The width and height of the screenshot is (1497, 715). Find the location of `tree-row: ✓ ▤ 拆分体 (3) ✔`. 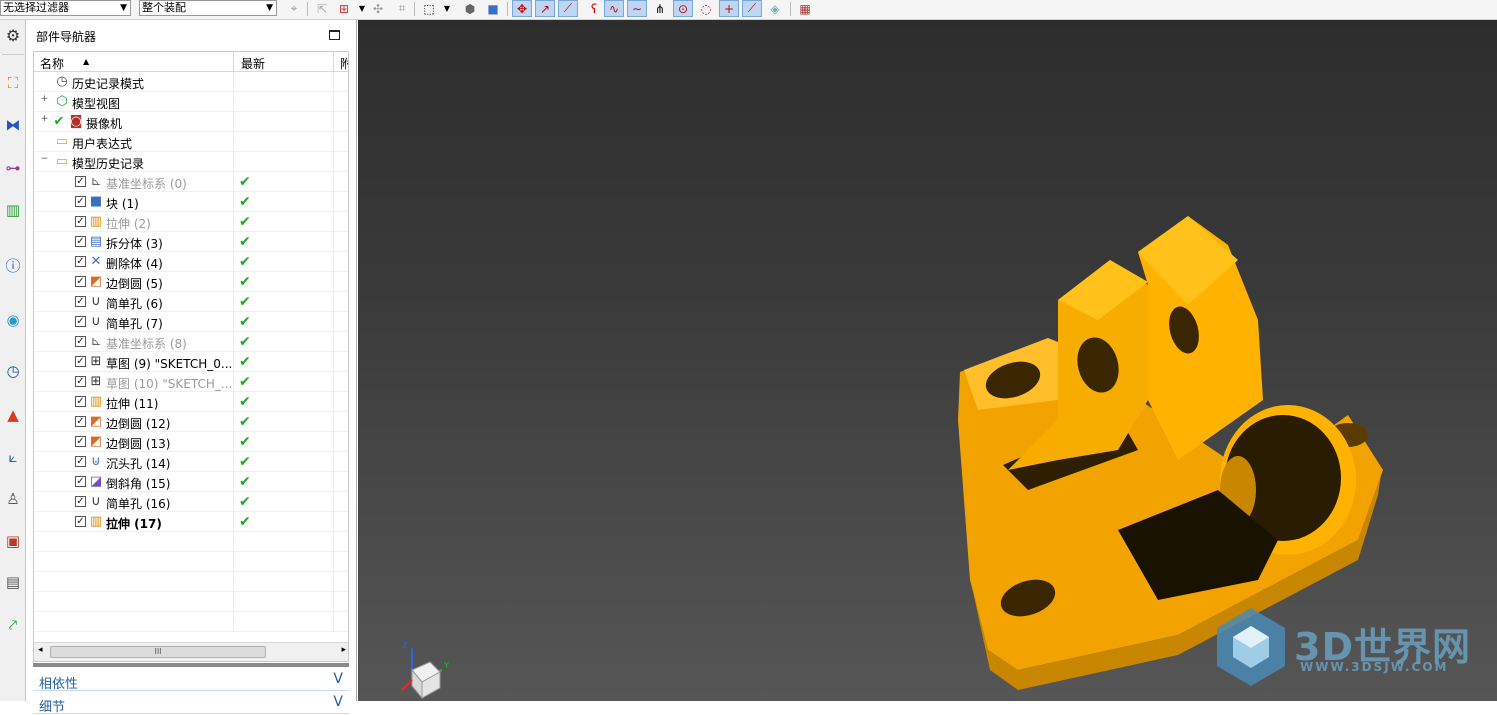

tree-row: ✓ ▤ 拆分体 (3) ✔ is located at coordinates (191, 242).